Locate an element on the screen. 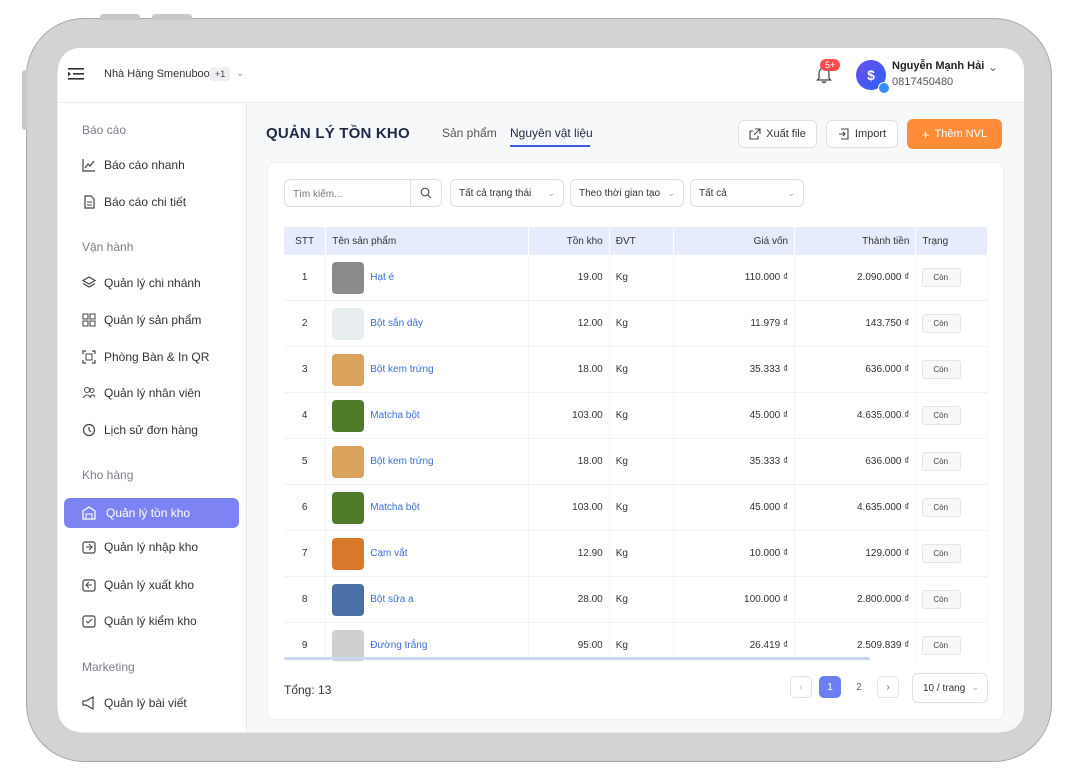  cell-total: 4.635.000 ₫ is located at coordinates (855, 507).